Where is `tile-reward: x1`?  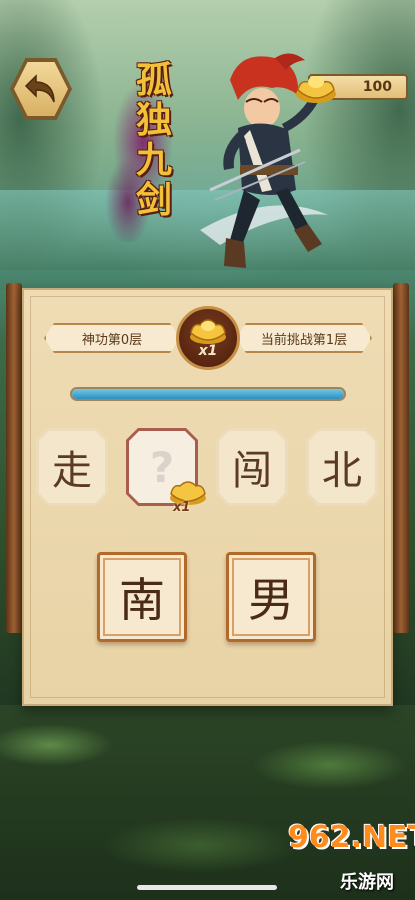 tile-reward: x1 is located at coordinates (188, 498).